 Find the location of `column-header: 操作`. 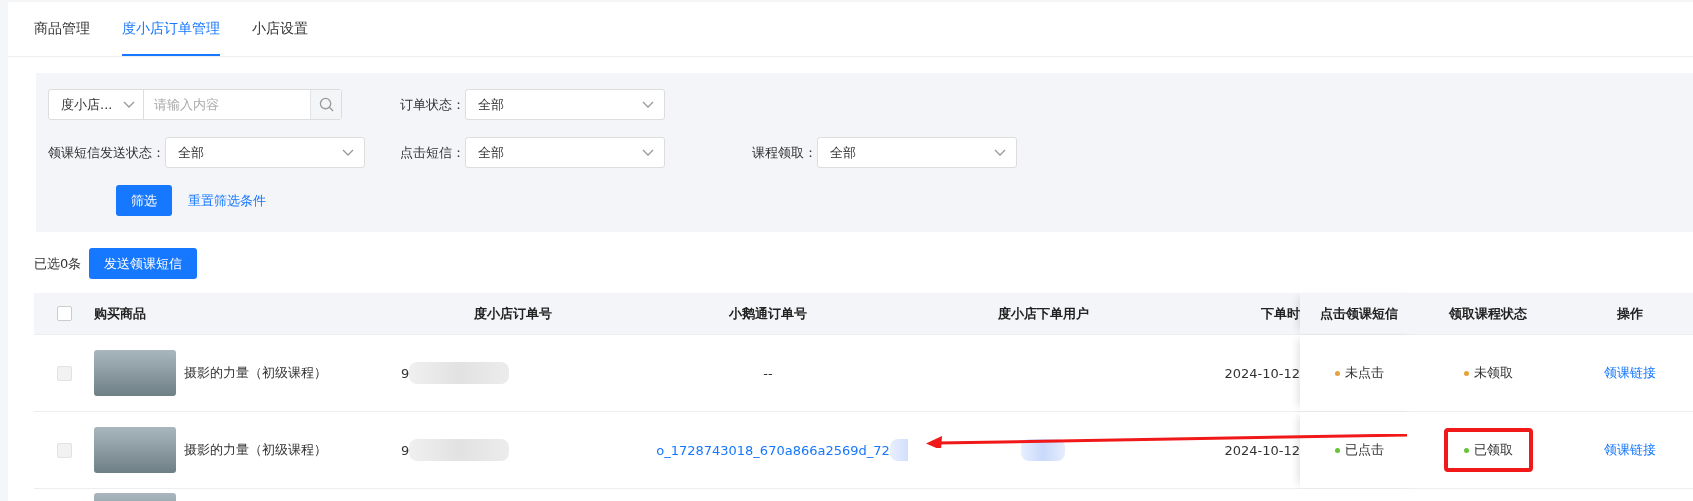

column-header: 操作 is located at coordinates (1629, 313).